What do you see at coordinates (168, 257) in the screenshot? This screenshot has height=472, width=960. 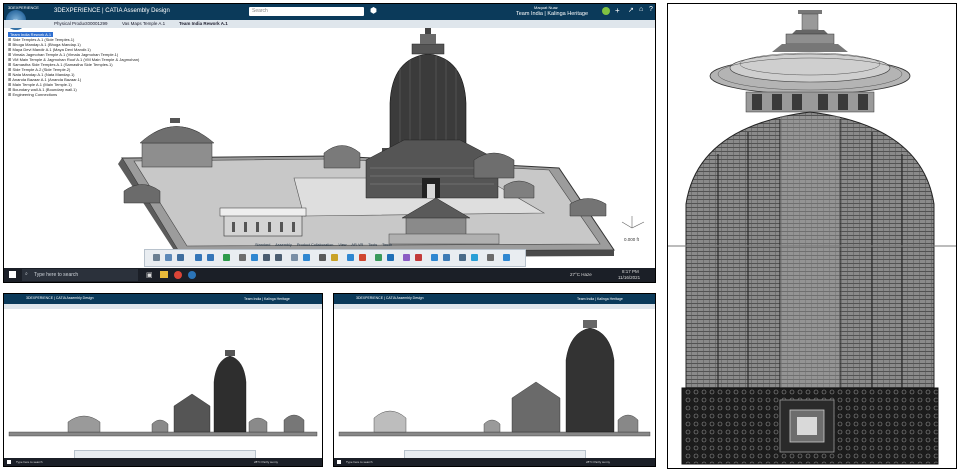 I see `copy-icon` at bounding box center [168, 257].